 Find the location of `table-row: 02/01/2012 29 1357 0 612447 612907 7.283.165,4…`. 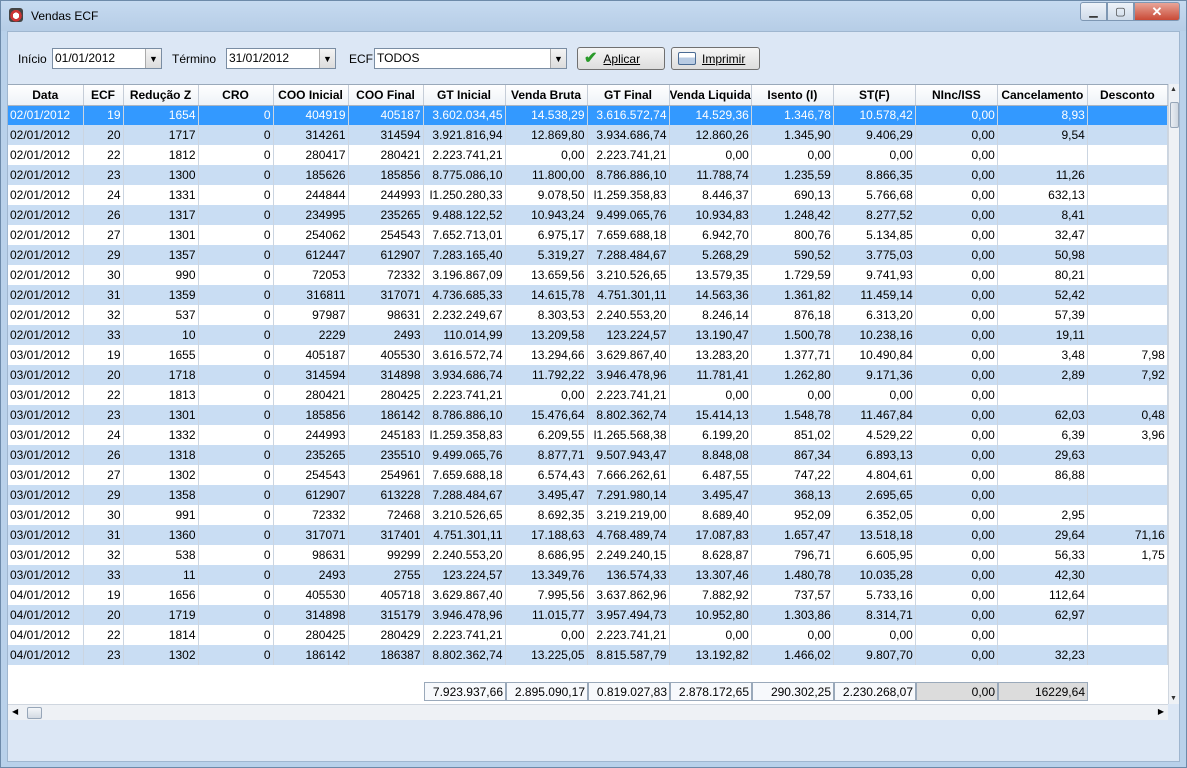

table-row: 02/01/2012 29 1357 0 612447 612907 7.283.165,4… is located at coordinates (588, 255).